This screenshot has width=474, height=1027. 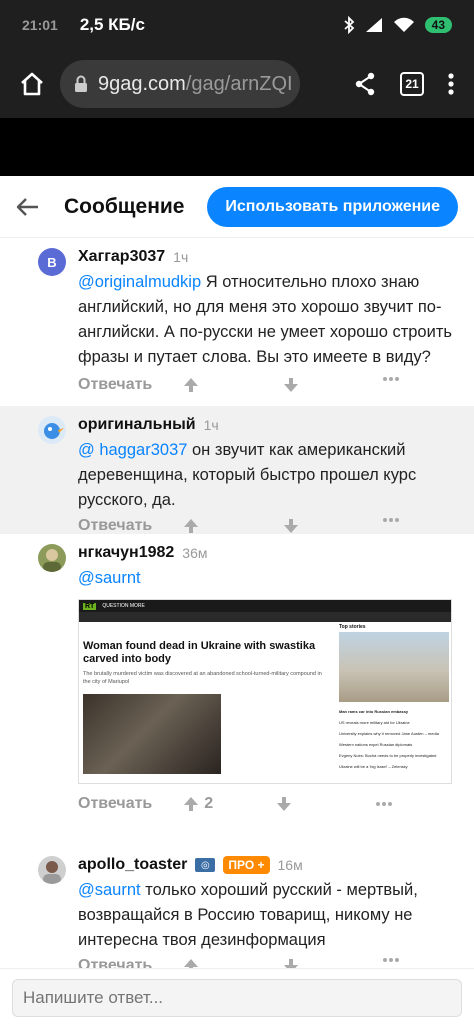 What do you see at coordinates (237, 25) in the screenshot?
I see `status-bar: 21:01 2,5 КБ/с 43` at bounding box center [237, 25].